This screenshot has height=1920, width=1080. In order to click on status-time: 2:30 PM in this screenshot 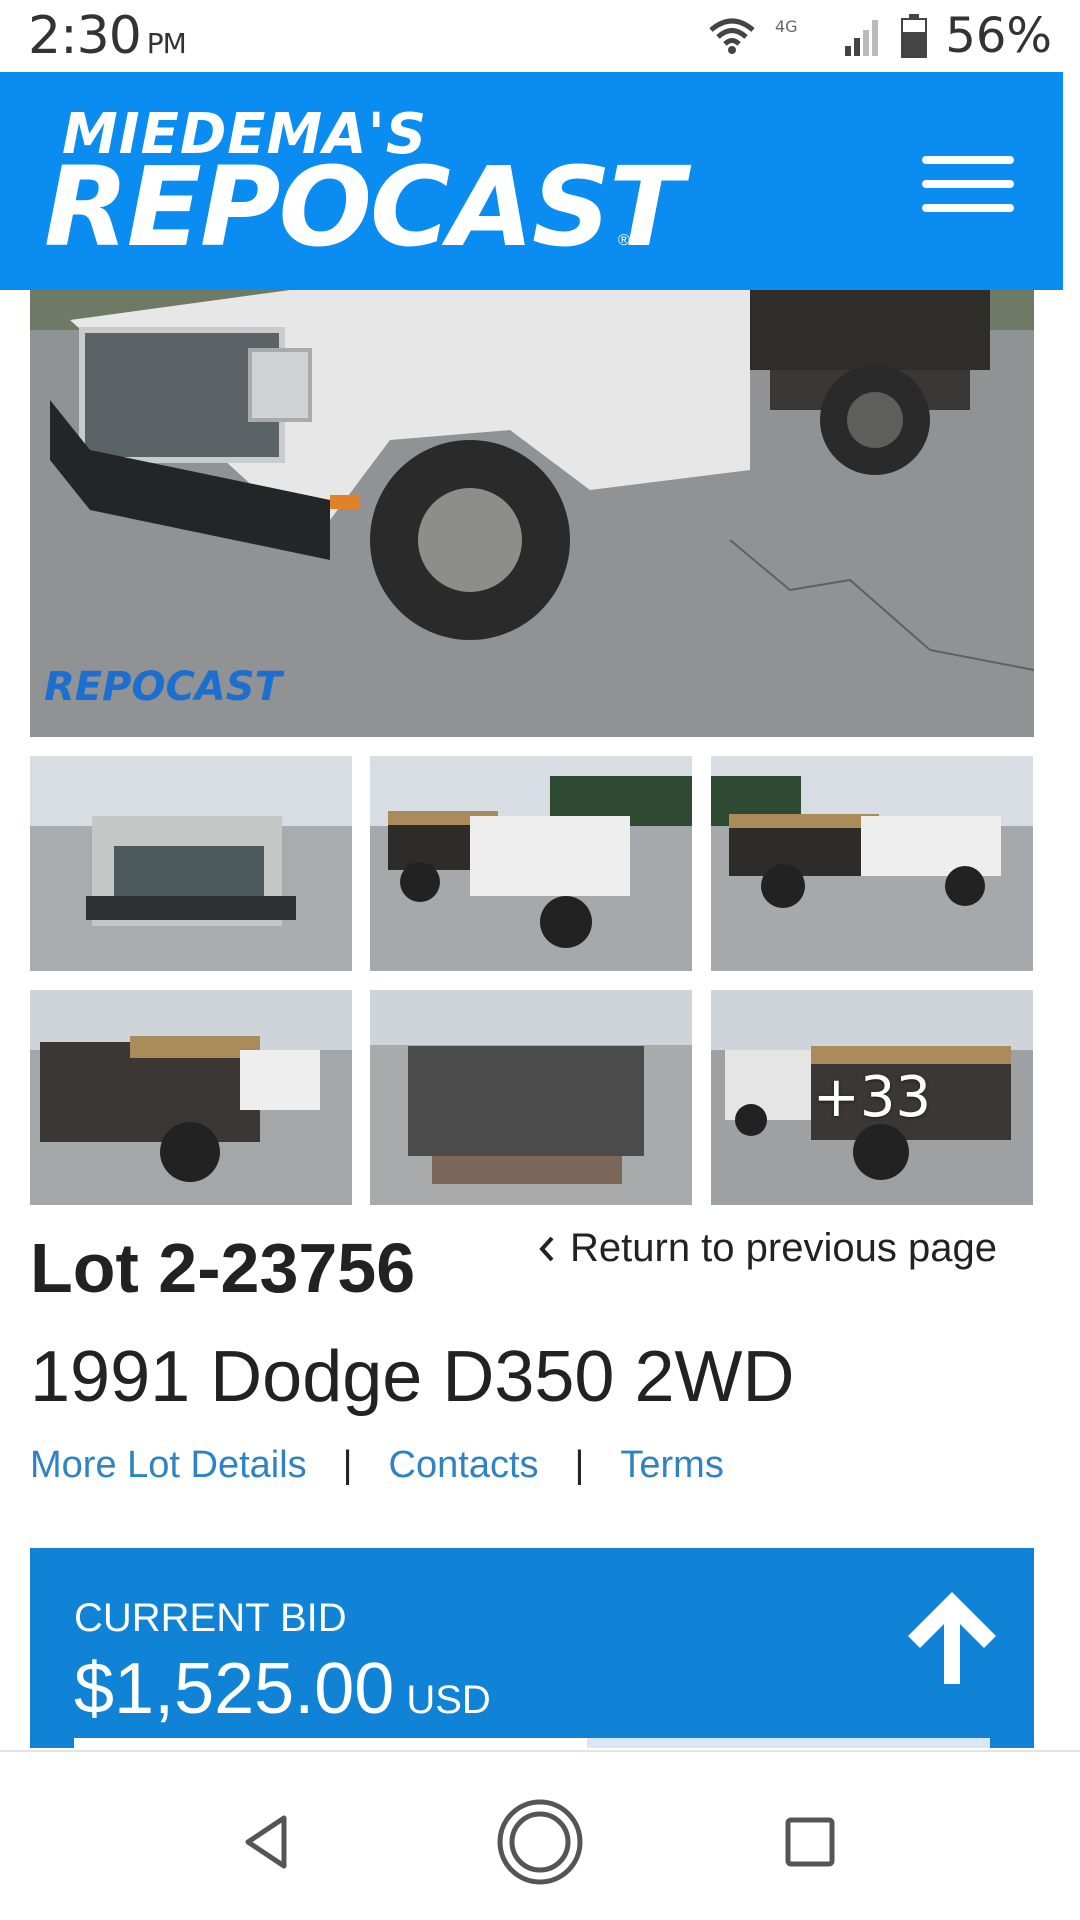, I will do `click(107, 36)`.